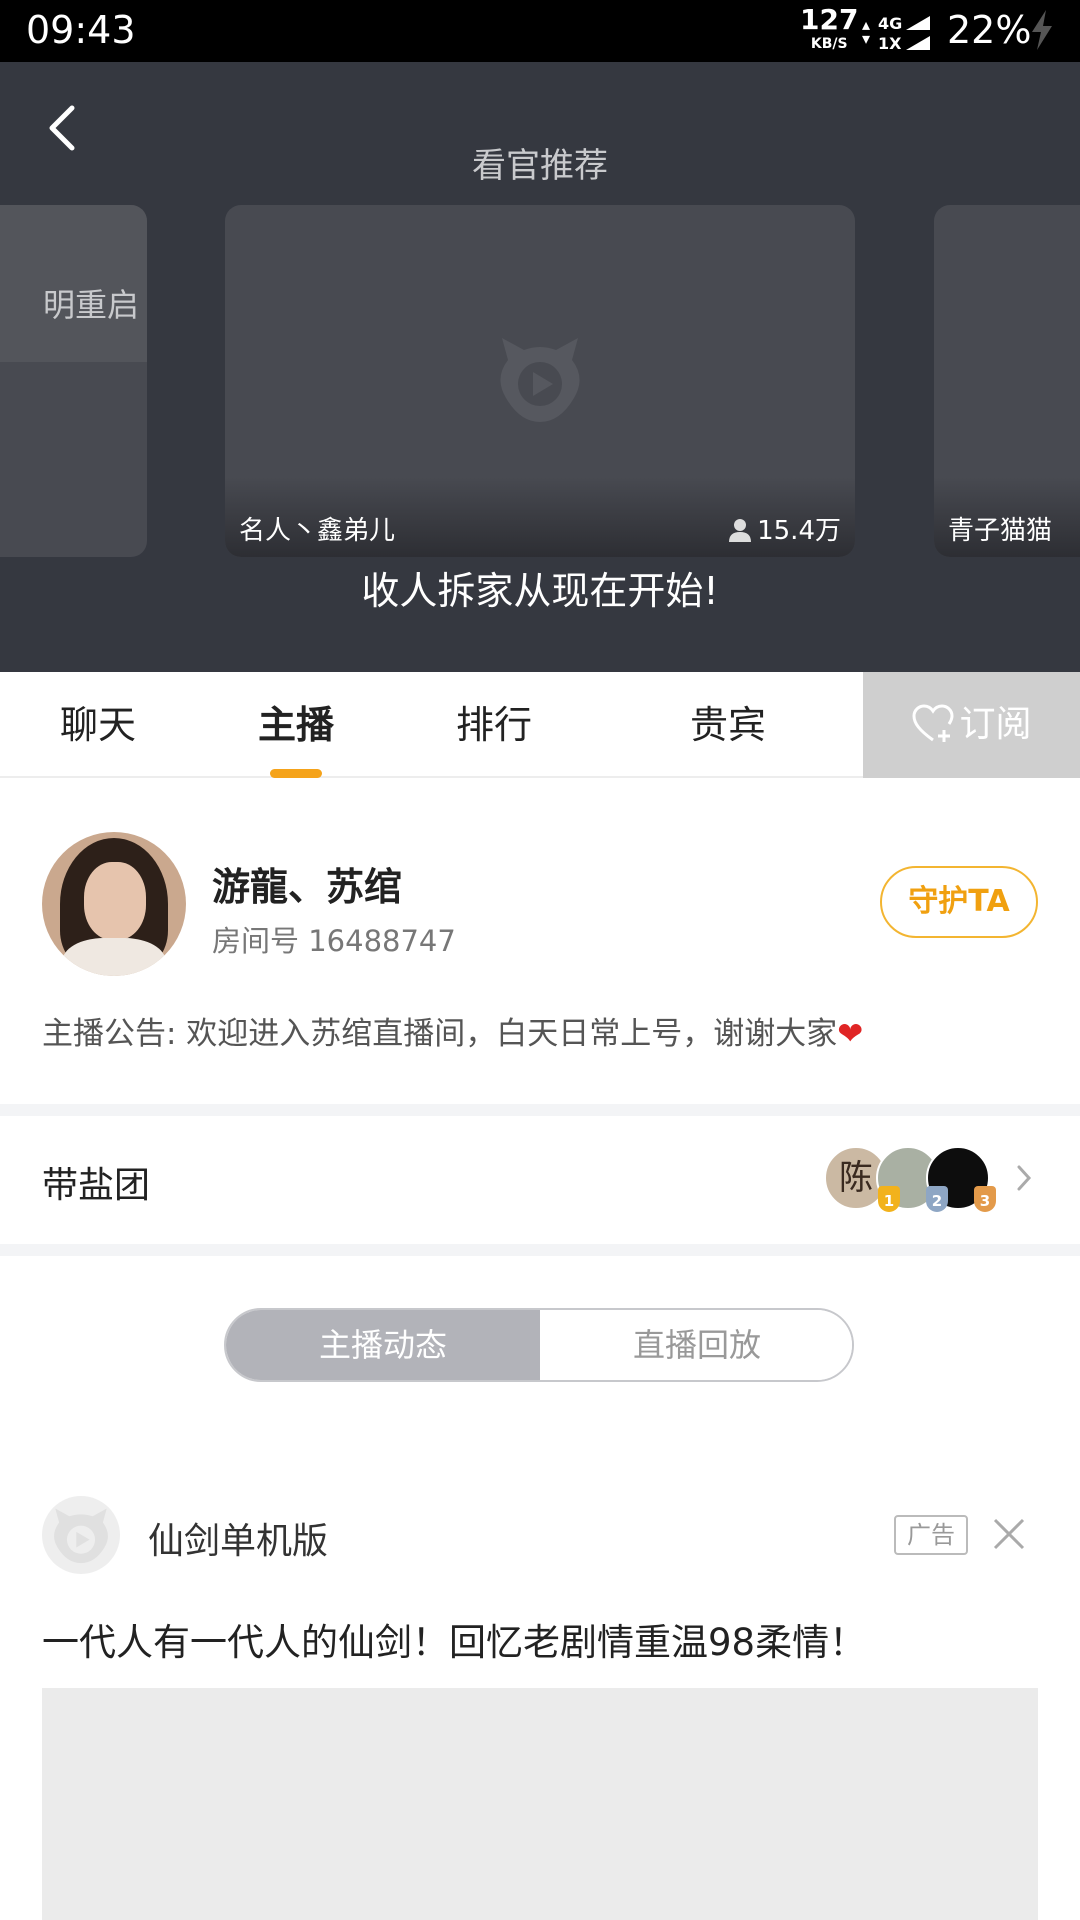  I want to click on status-bar: 09:43 127 KB/S ▴ ▾ 4G 1X 22%, so click(540, 31).